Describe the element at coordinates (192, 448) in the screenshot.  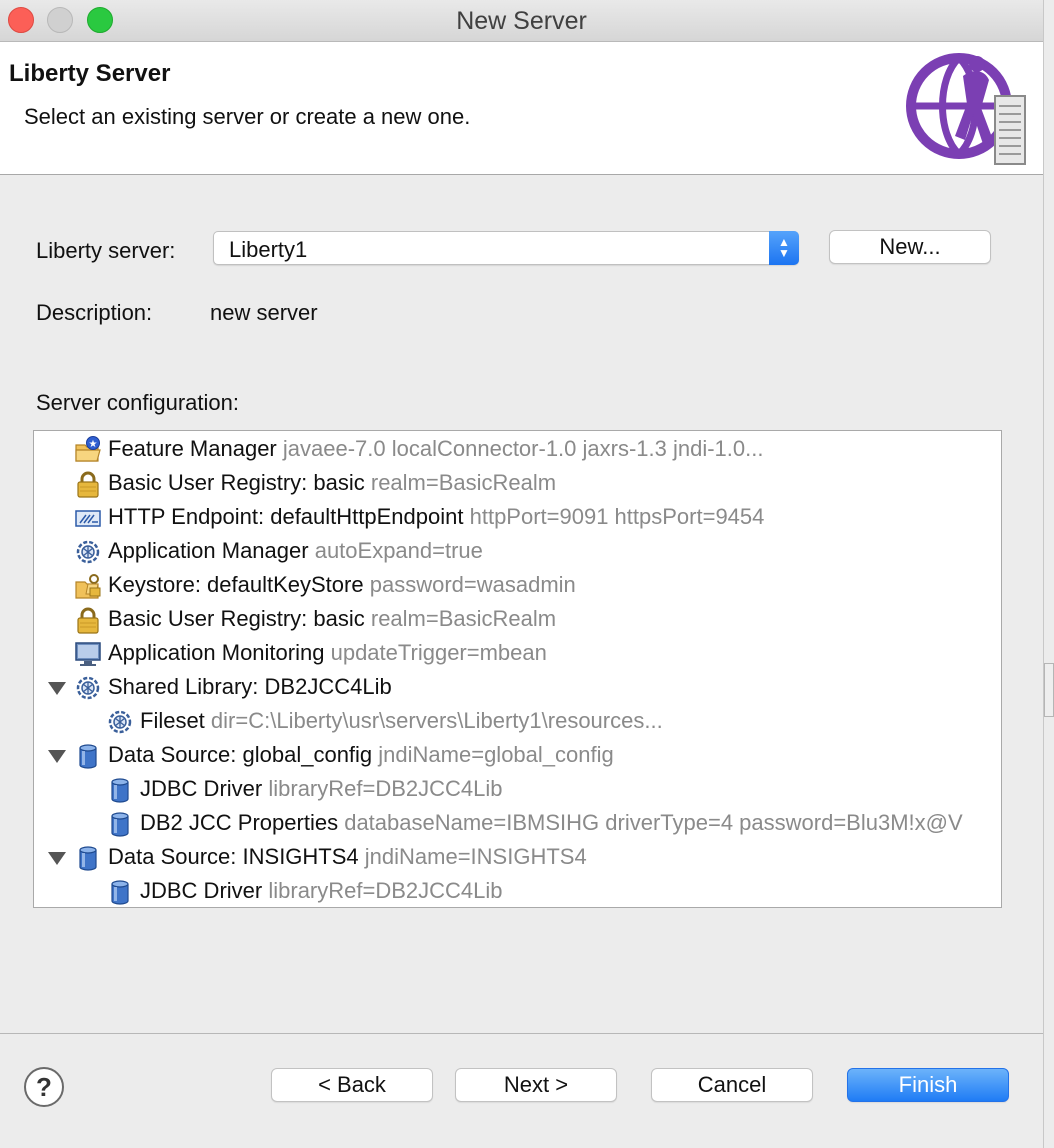
I see `tree-item-label: Feature Manager` at that location.